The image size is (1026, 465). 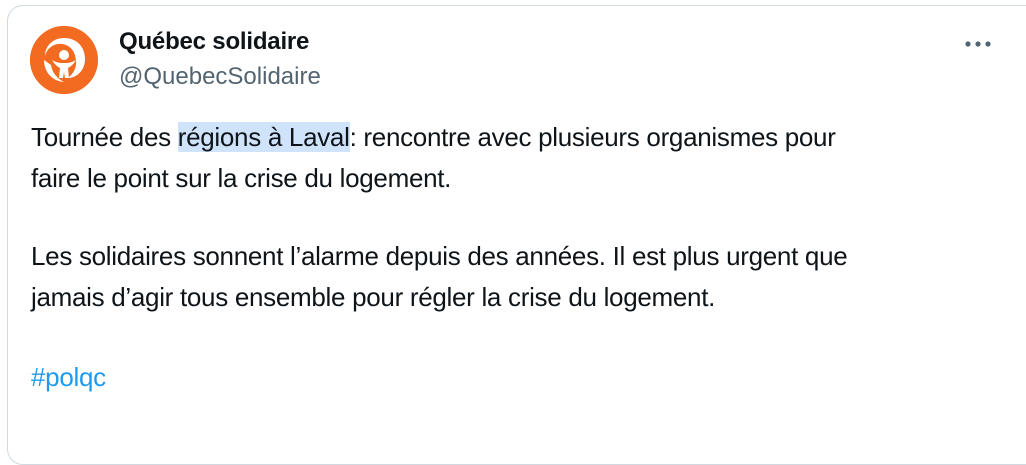 What do you see at coordinates (220, 77) in the screenshot?
I see `author-handle: @QuebecSolidaire` at bounding box center [220, 77].